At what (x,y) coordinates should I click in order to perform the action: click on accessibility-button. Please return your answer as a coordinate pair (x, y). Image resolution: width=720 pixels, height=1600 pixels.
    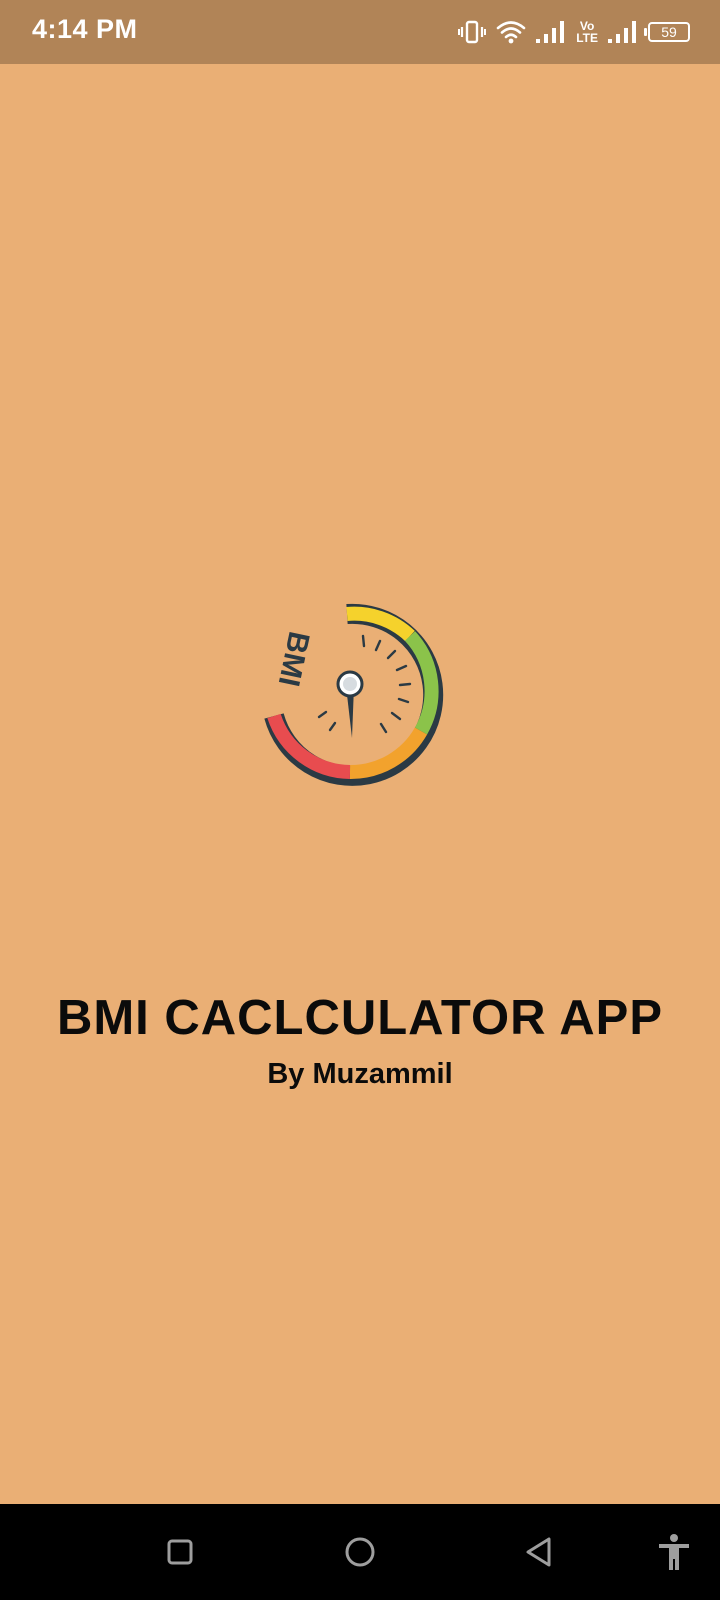
    Looking at the image, I should click on (674, 1552).